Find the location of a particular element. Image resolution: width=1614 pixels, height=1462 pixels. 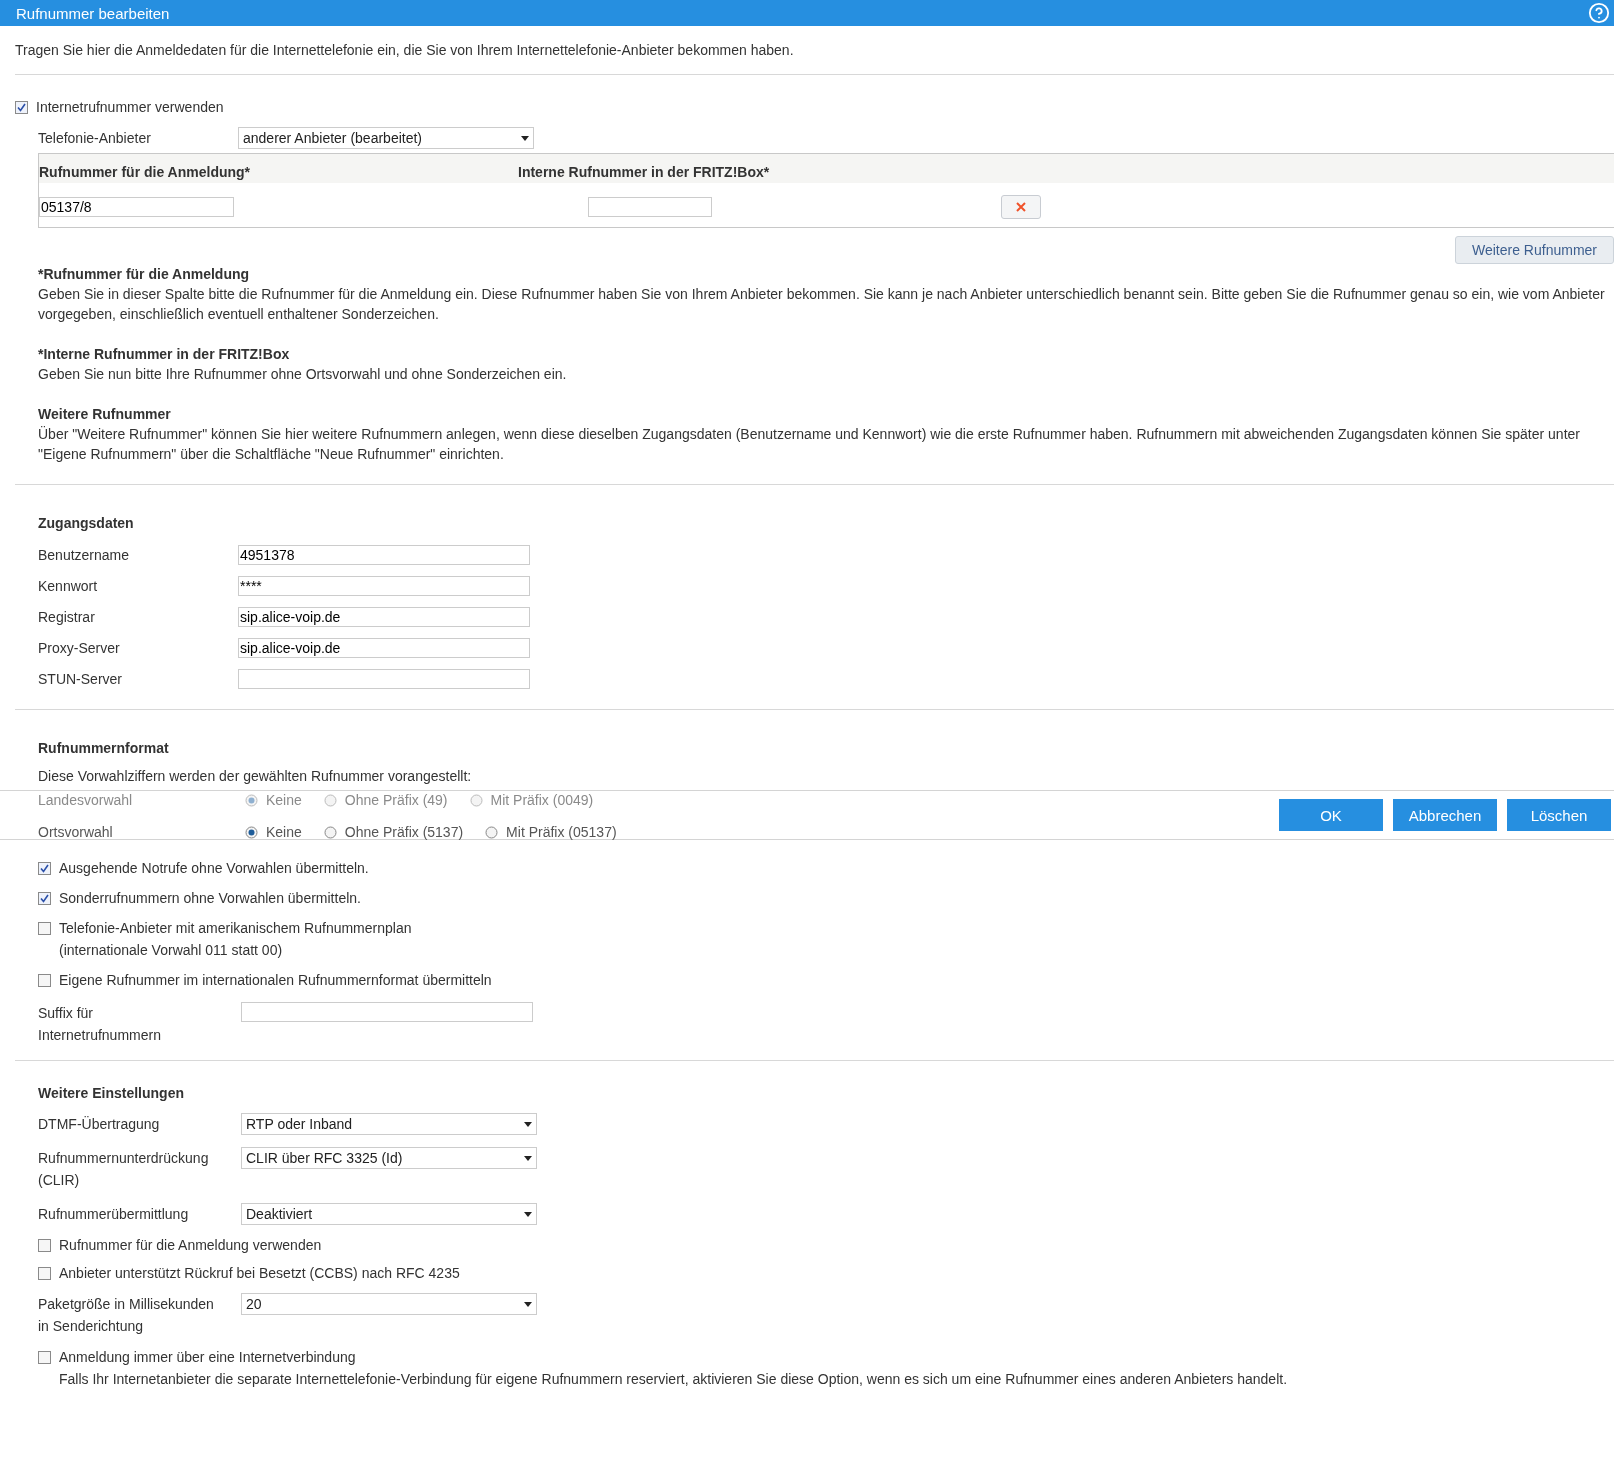

checkbox-label: Anbieter unterstützt Rückruf bei Besetzt (CCBS) nach RFC 4235 is located at coordinates (259, 1273).